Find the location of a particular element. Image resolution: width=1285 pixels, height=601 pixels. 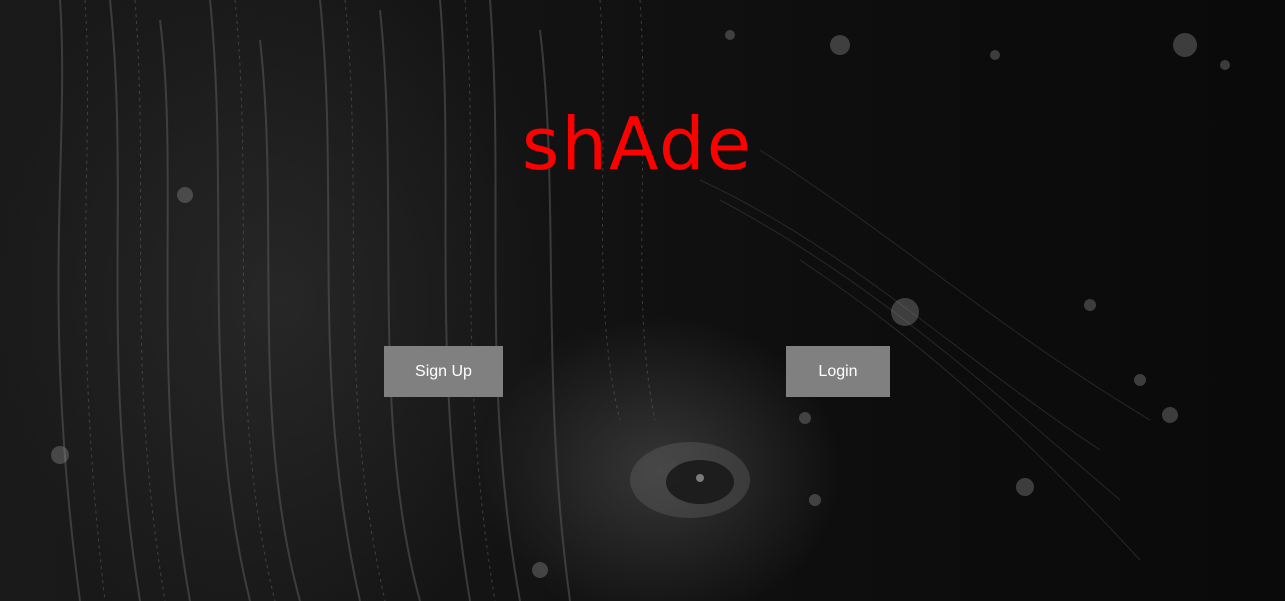

login-button: Login is located at coordinates (838, 371).